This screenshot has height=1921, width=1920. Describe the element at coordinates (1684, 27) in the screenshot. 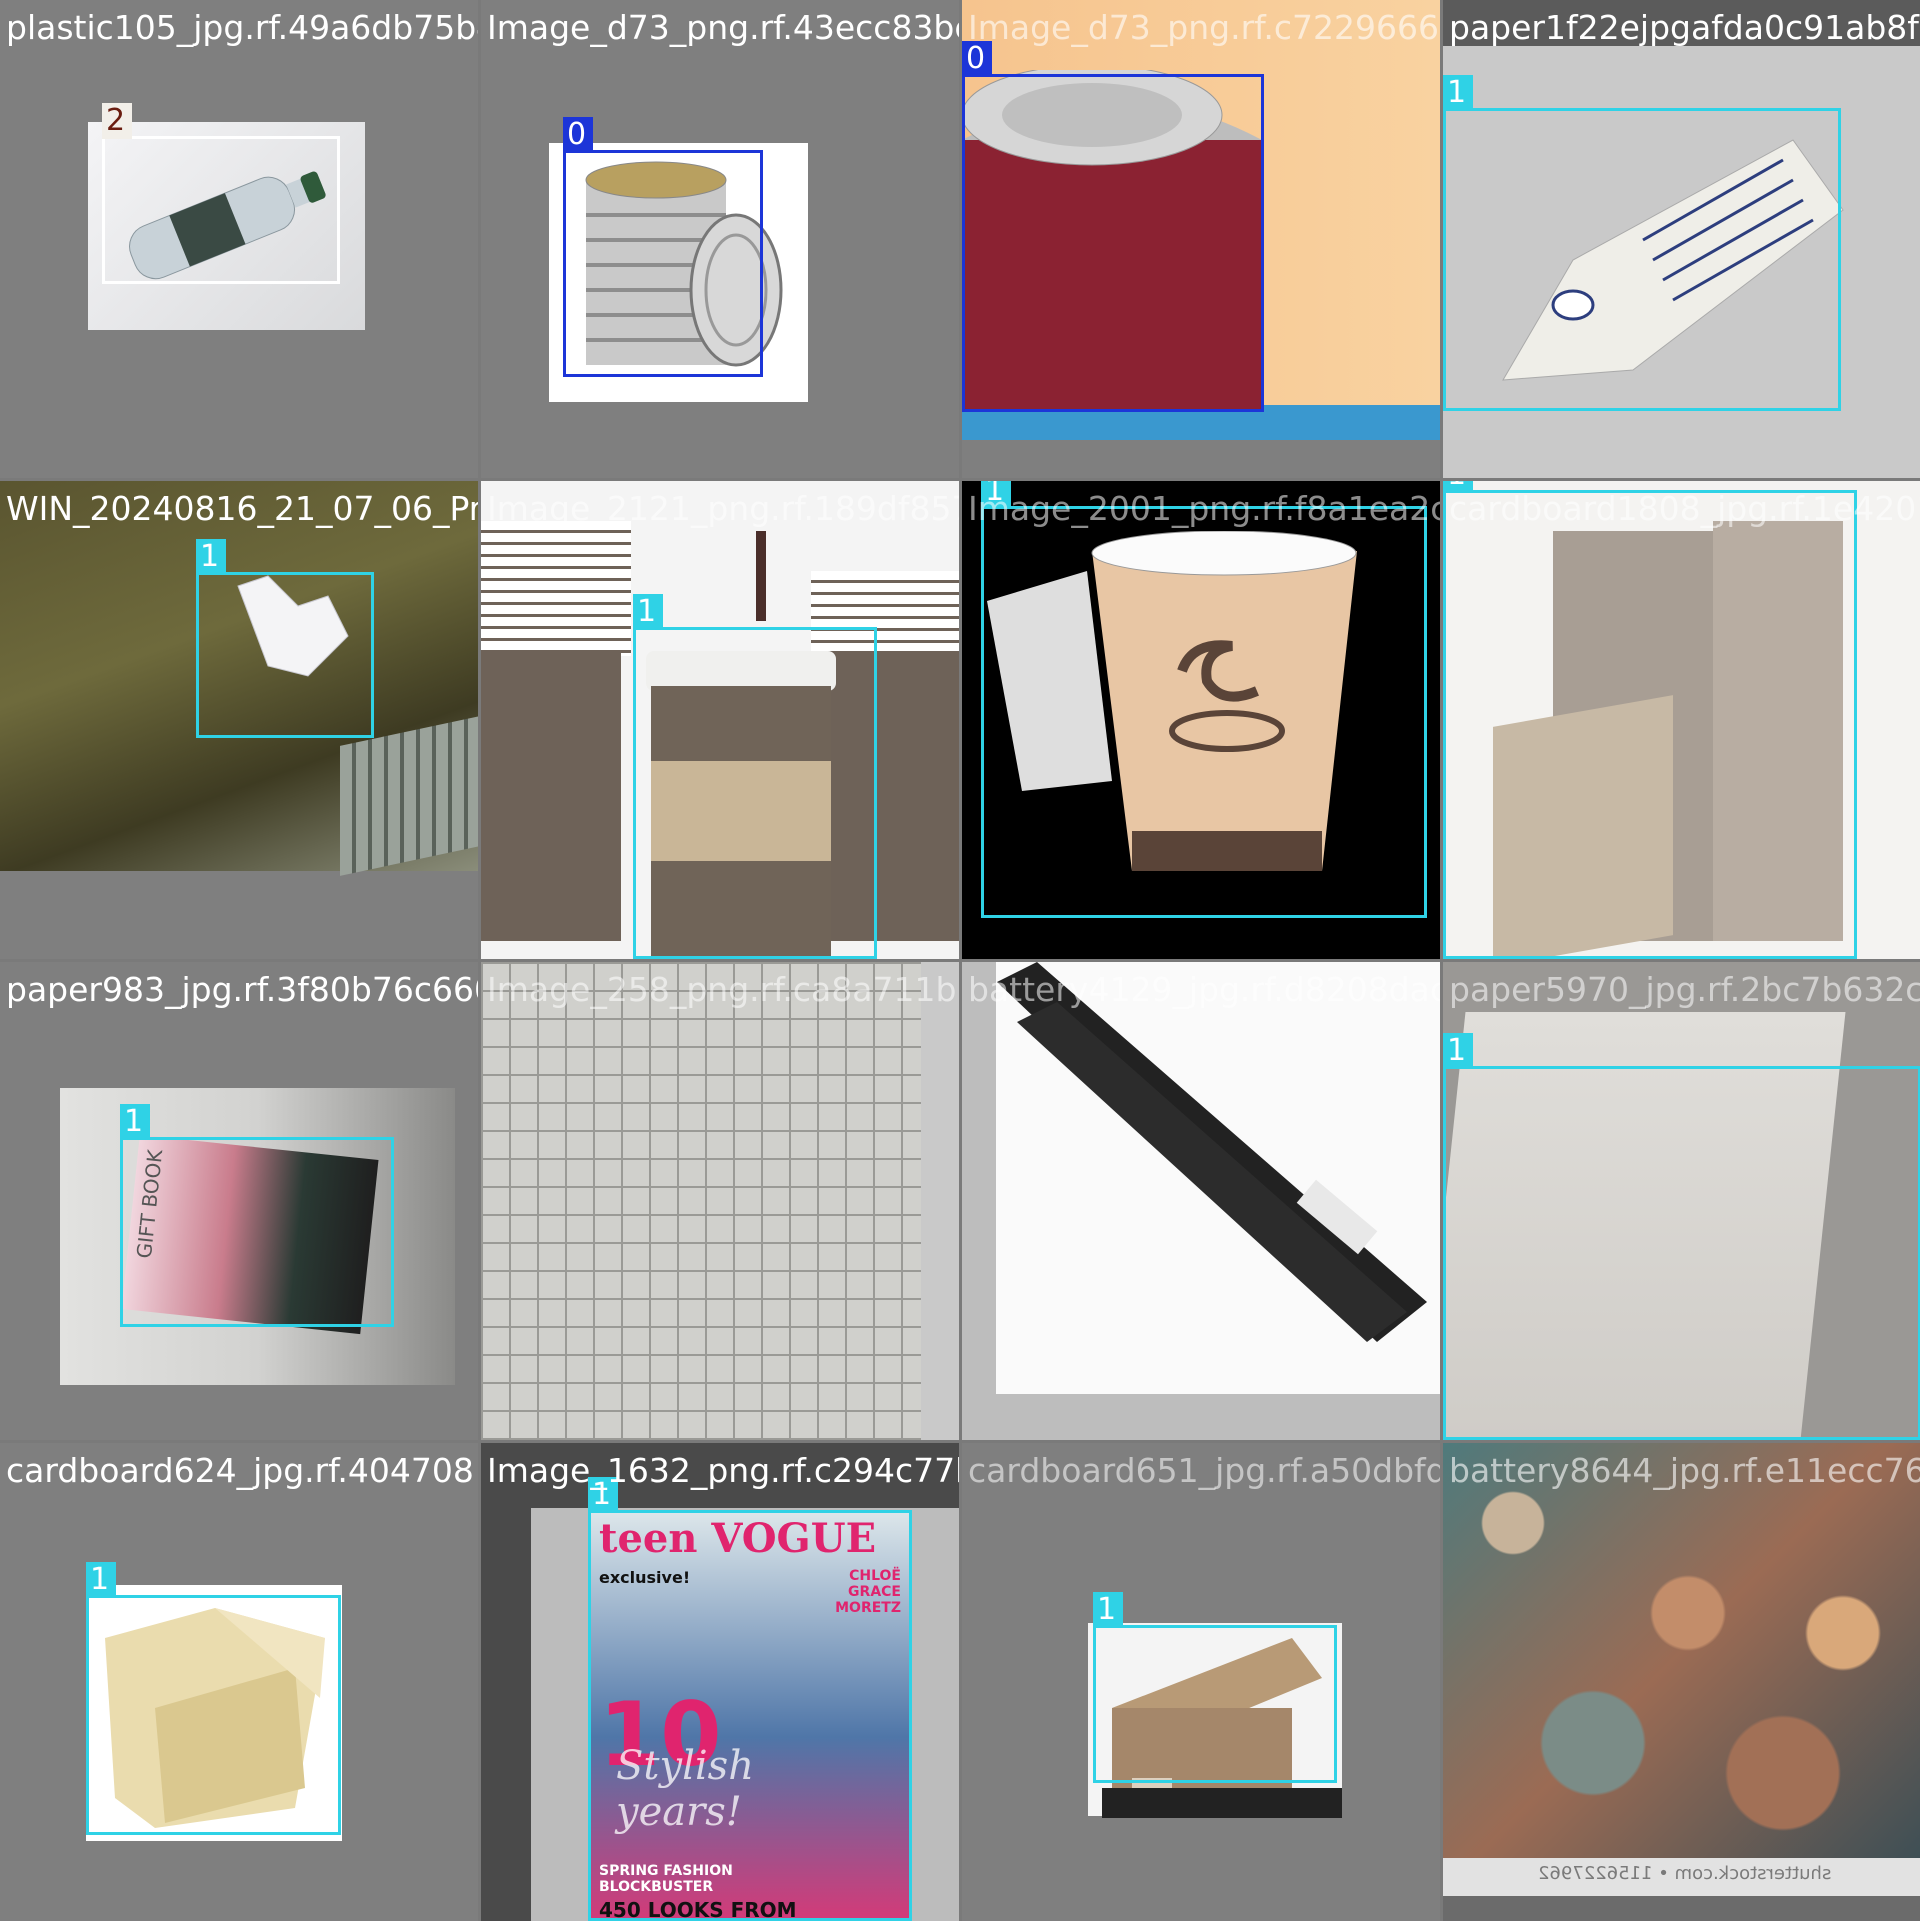

I see `tile-filename: paper1f22ejpgafda0c91ab8f` at that location.